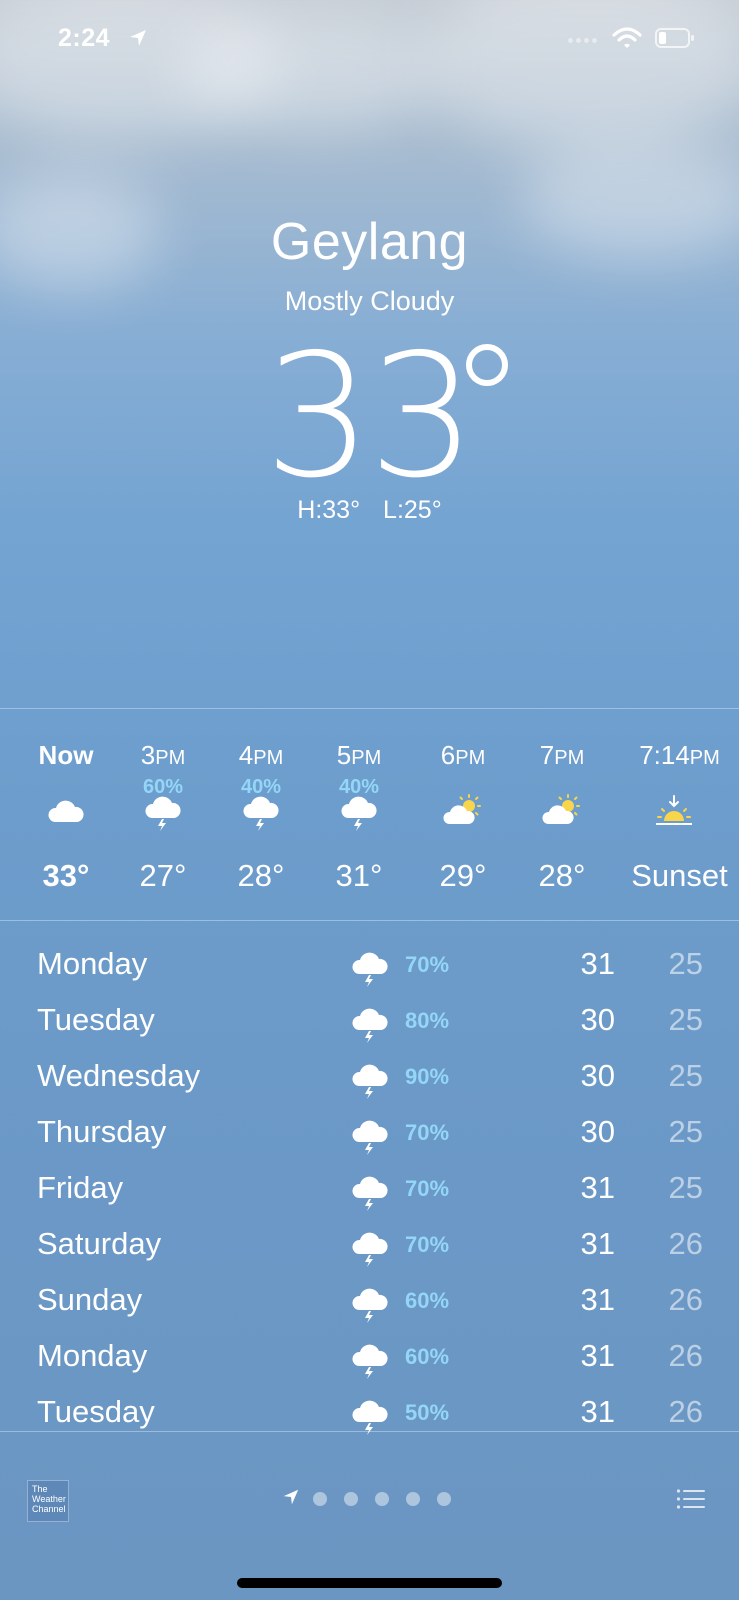  I want to click on day-row: Tuesday 80% 30 25, so click(369, 1020).